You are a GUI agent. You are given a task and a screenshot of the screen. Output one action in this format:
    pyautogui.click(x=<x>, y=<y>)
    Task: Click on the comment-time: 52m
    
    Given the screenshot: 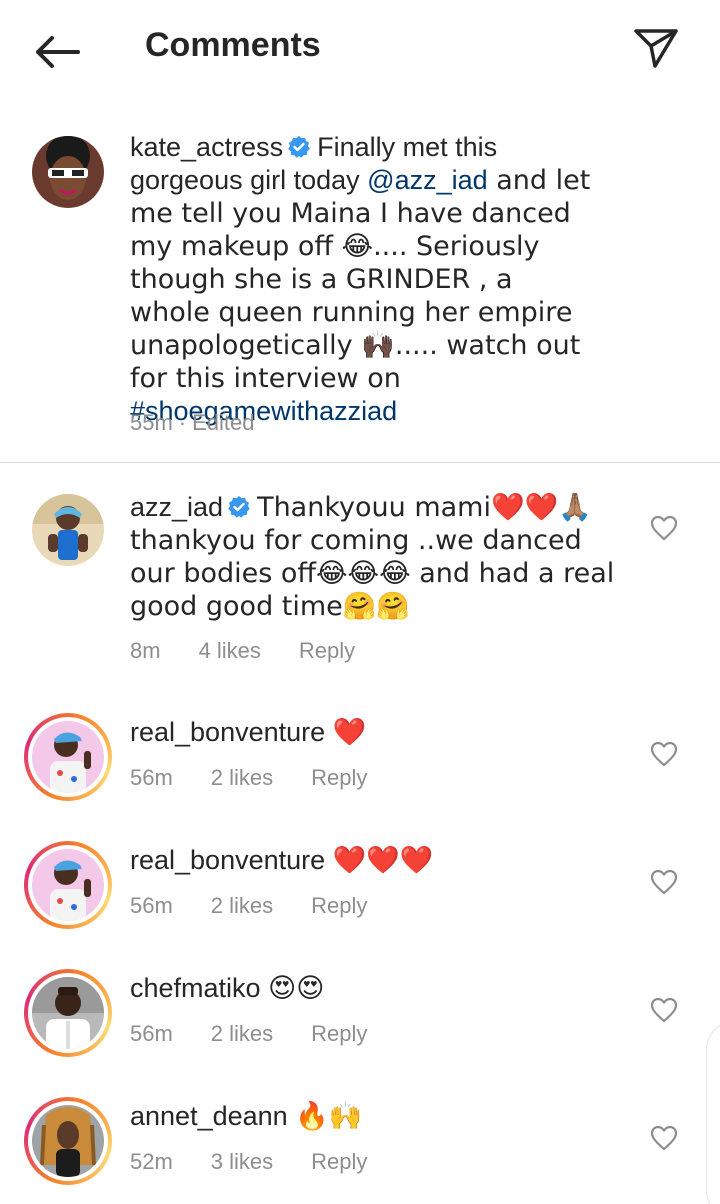 What is the action you would take?
    pyautogui.click(x=151, y=1161)
    